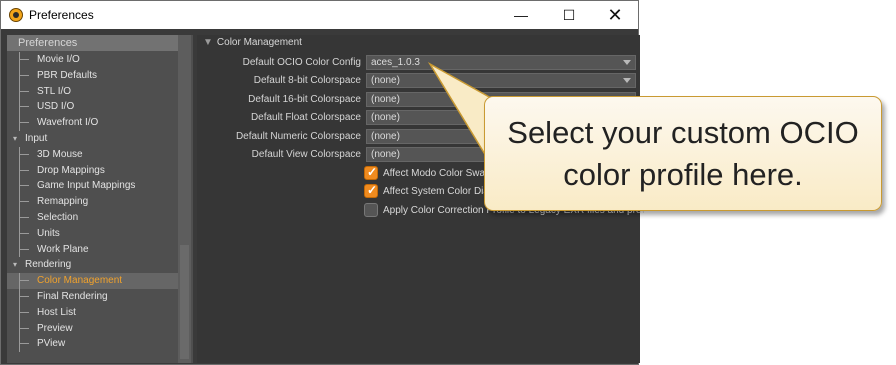 The width and height of the screenshot is (896, 365). Describe the element at coordinates (93, 344) in the screenshot. I see `sidebar-item-pview: PView` at that location.